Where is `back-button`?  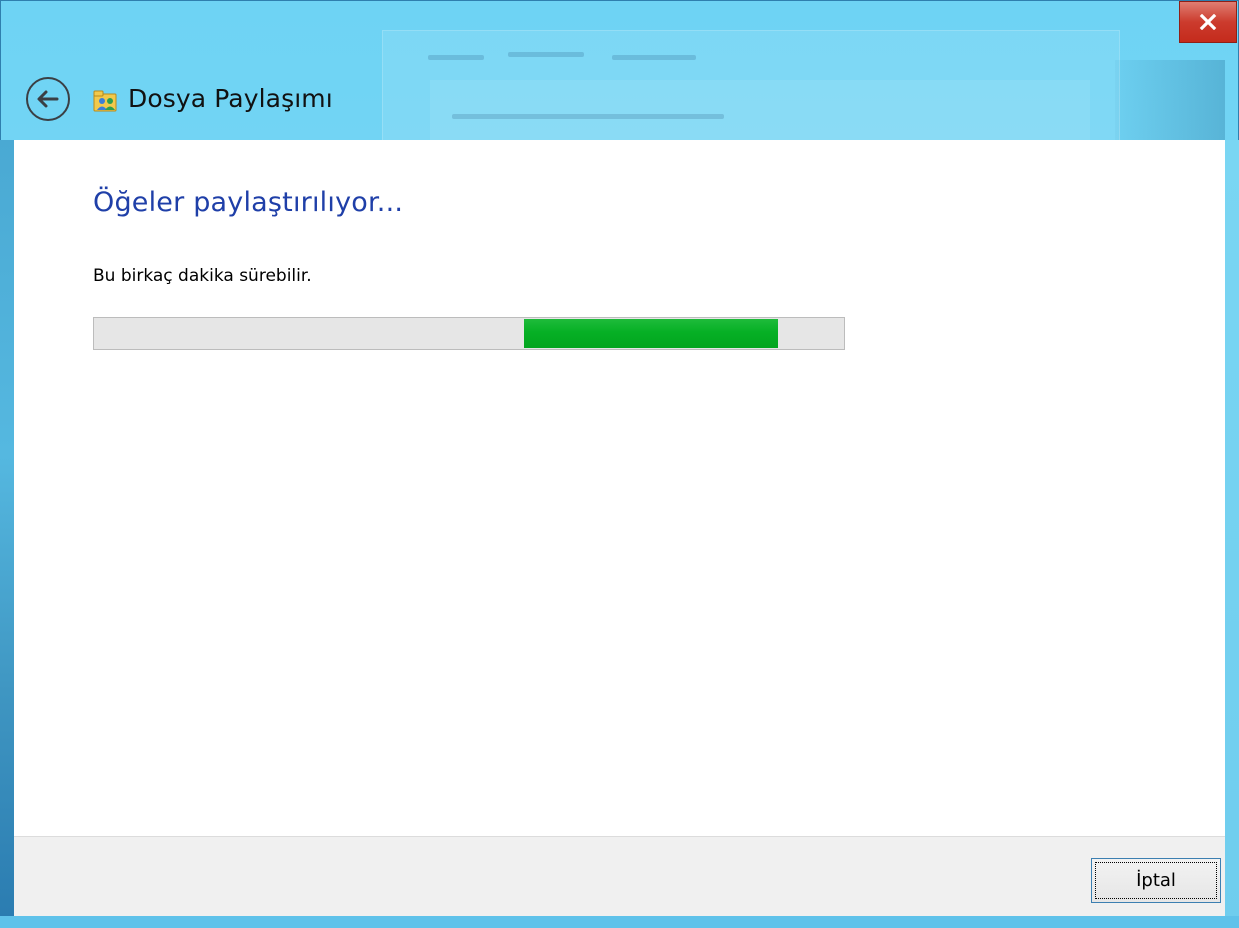 back-button is located at coordinates (48, 99).